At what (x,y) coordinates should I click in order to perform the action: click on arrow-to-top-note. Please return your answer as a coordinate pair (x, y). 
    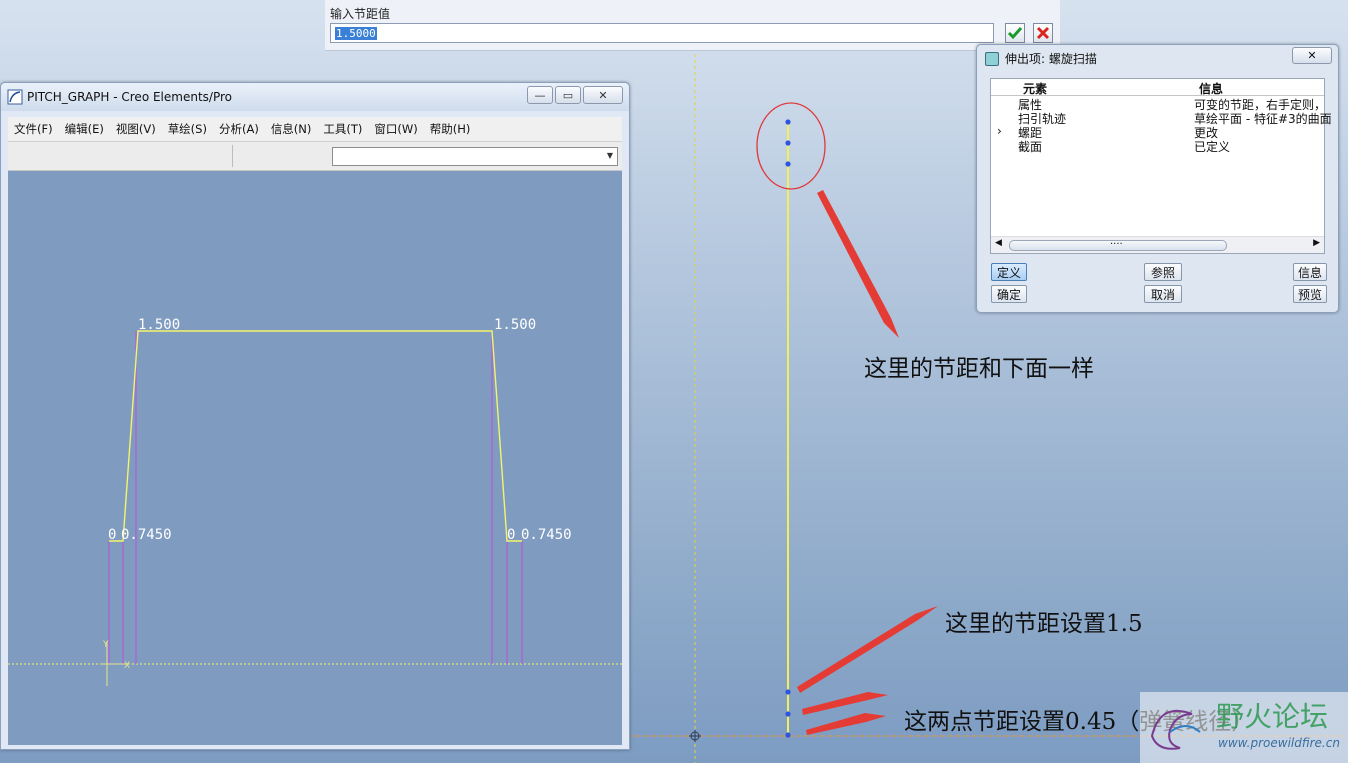
    Looking at the image, I should click on (858, 264).